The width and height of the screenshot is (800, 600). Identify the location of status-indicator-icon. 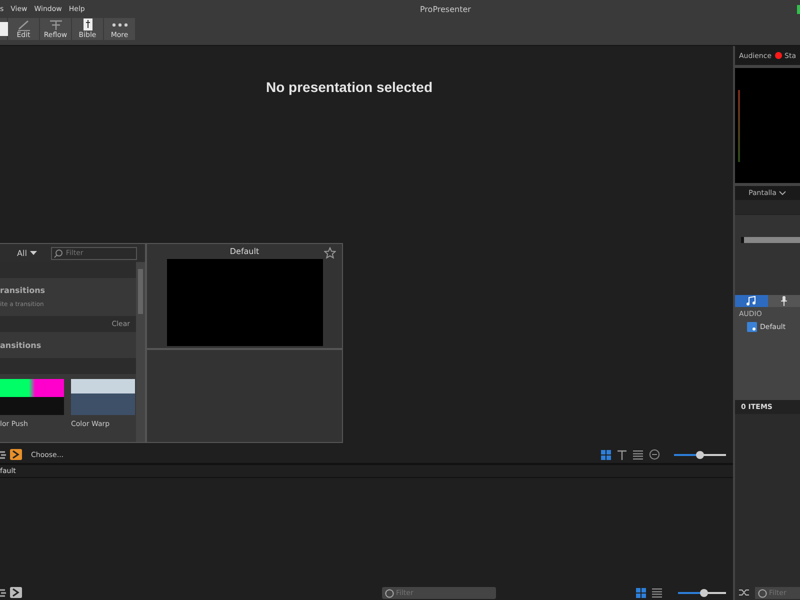
(798, 9).